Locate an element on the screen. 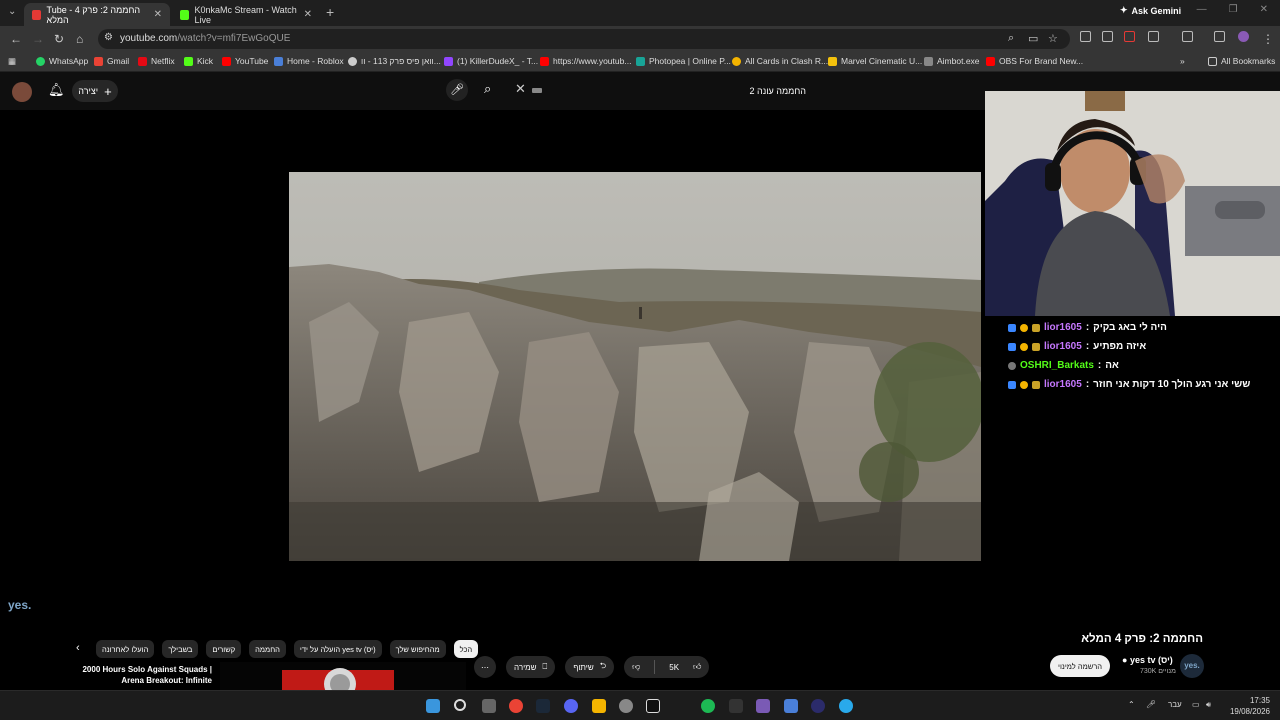 The image size is (1280, 720). create-button: יצירה + is located at coordinates (95, 91).